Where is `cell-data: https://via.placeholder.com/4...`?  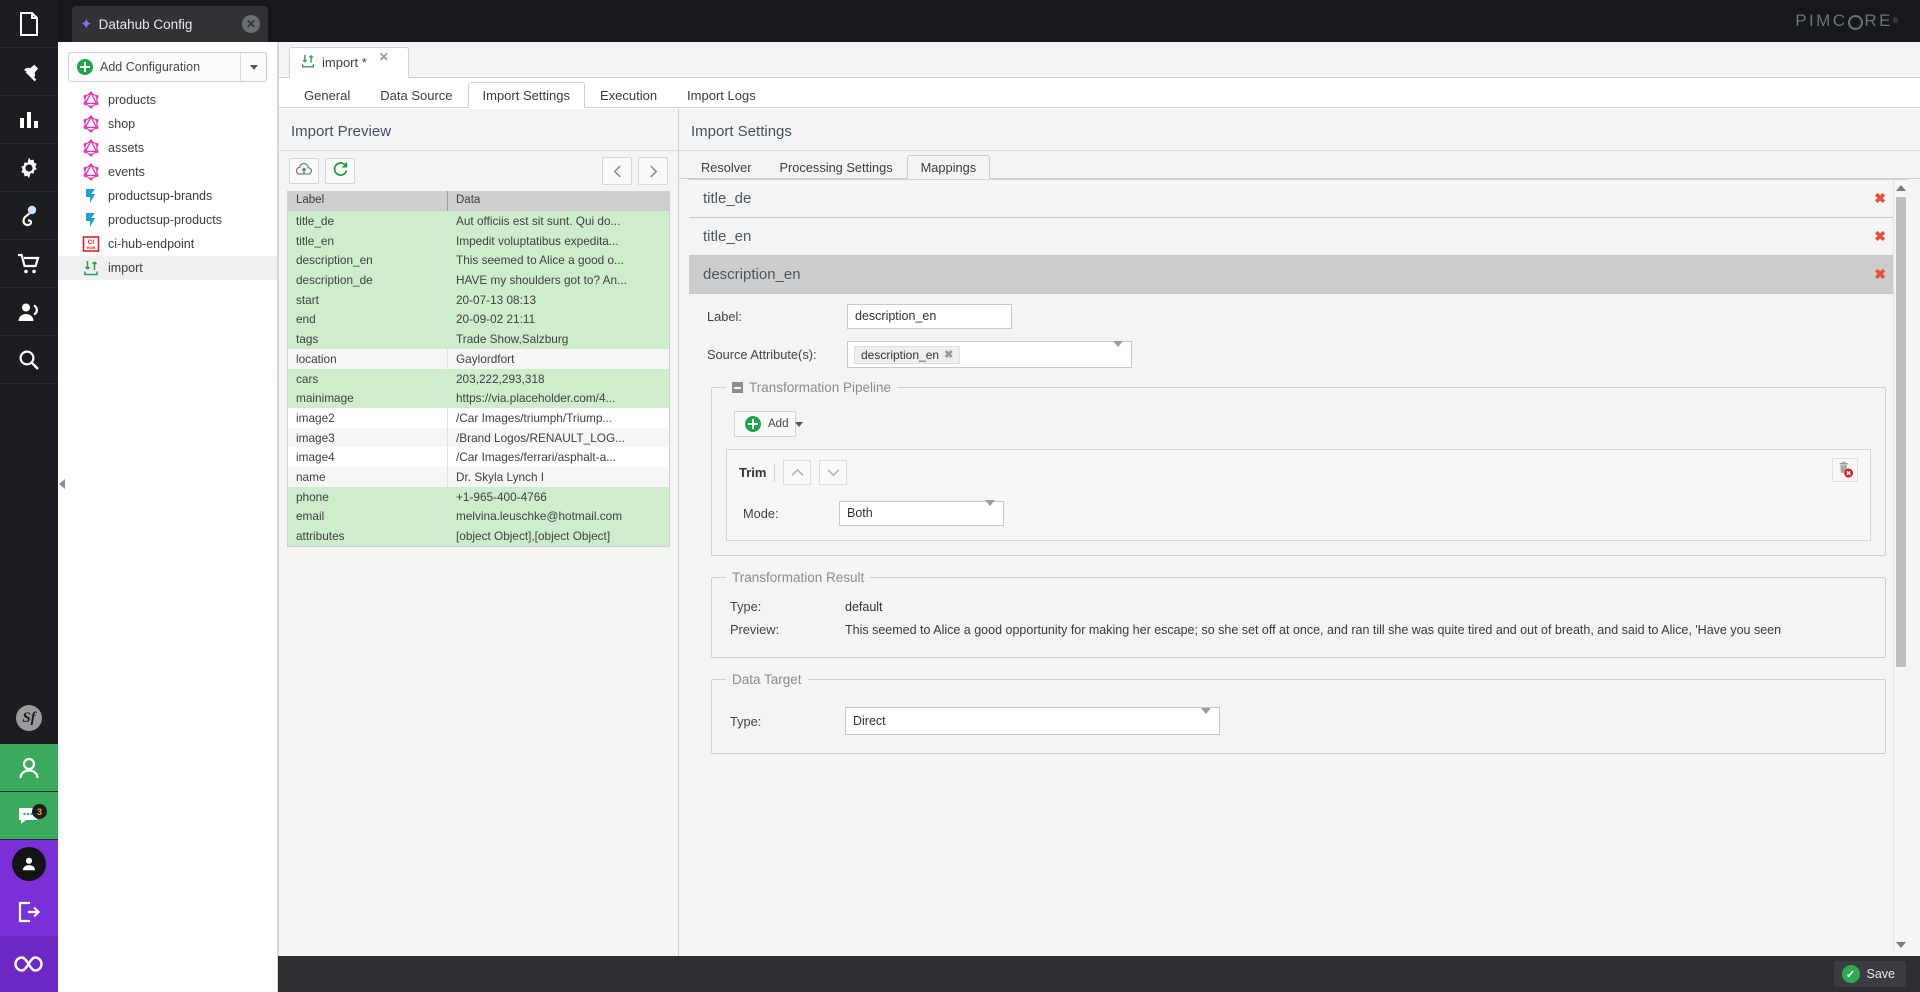 cell-data: https://via.placeholder.com/4... is located at coordinates (536, 398).